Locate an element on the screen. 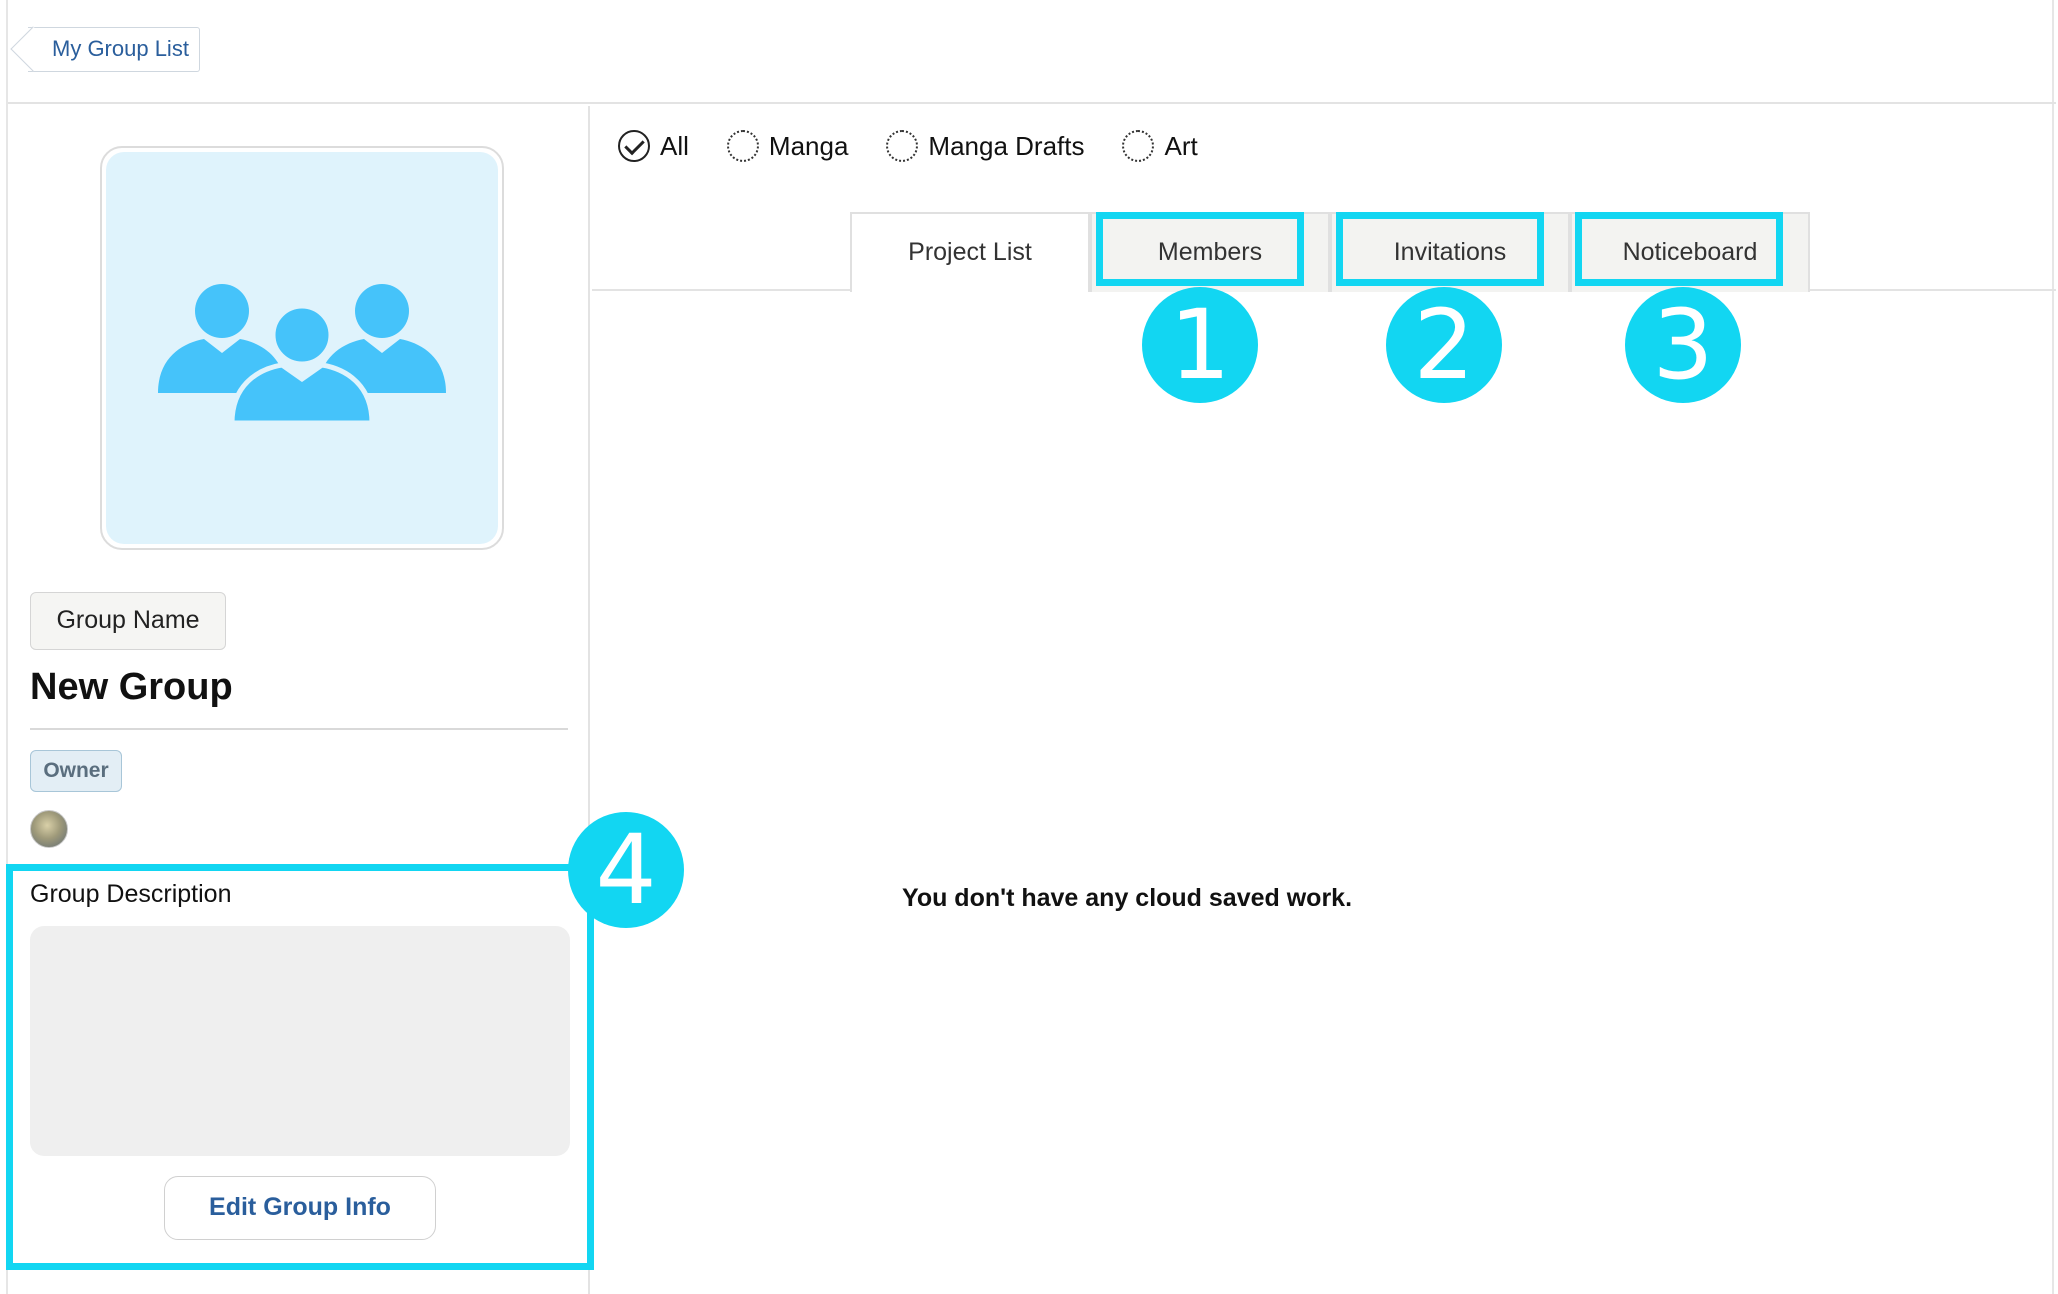  filter-label: Manga Drafts is located at coordinates (1006, 145).